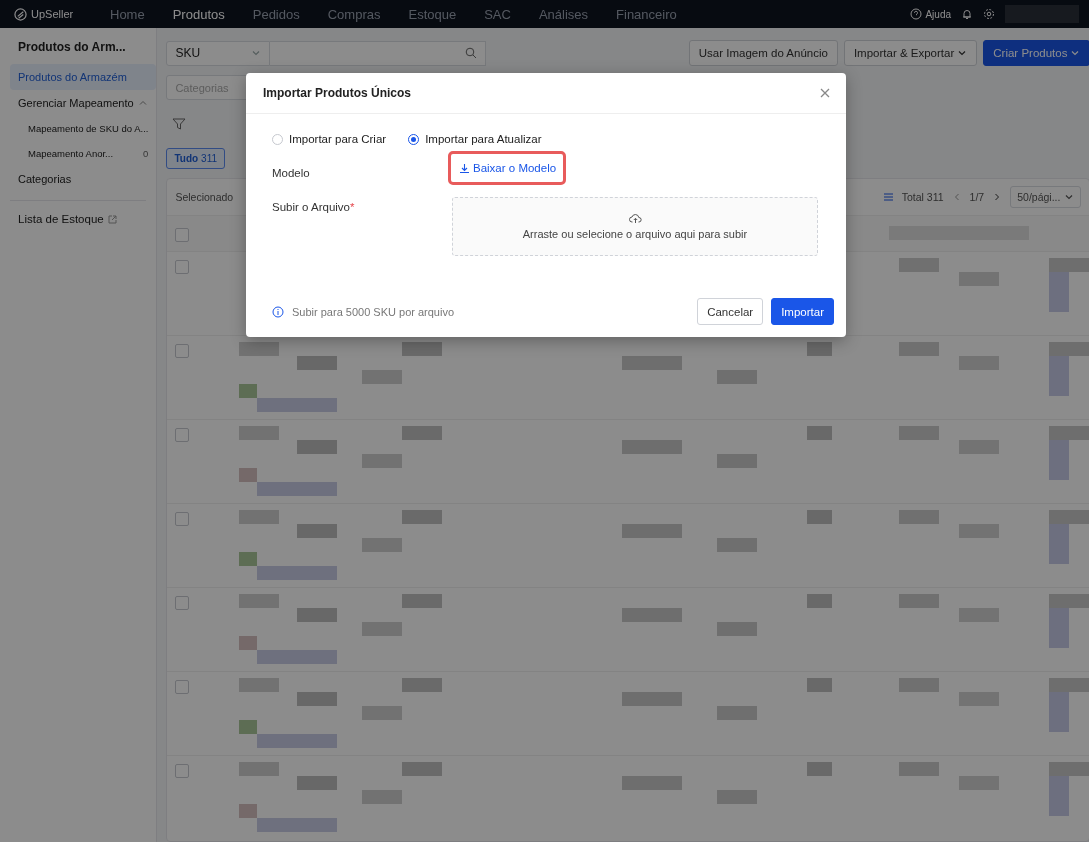 Image resolution: width=1089 pixels, height=842 pixels. Describe the element at coordinates (1036, 53) in the screenshot. I see `action-button: Criar Produtos` at that location.